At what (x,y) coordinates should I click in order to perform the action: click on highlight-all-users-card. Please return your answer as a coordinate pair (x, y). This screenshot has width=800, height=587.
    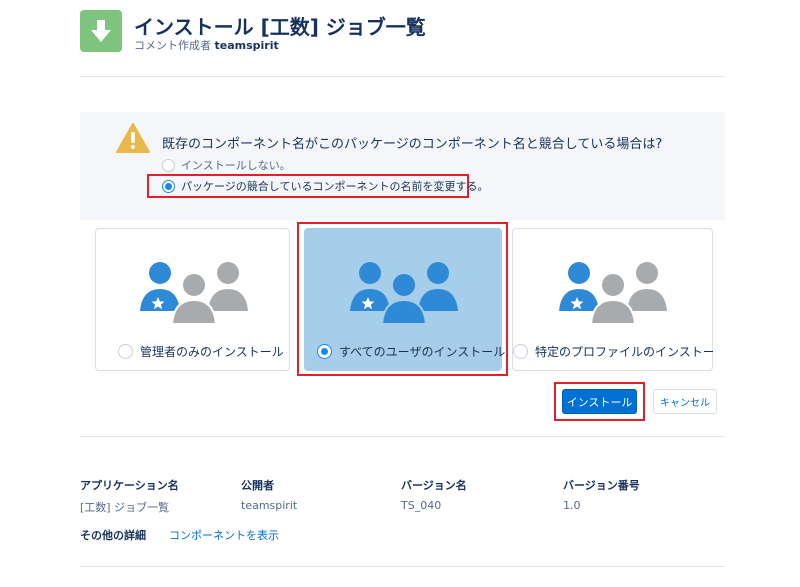
    Looking at the image, I should click on (402, 299).